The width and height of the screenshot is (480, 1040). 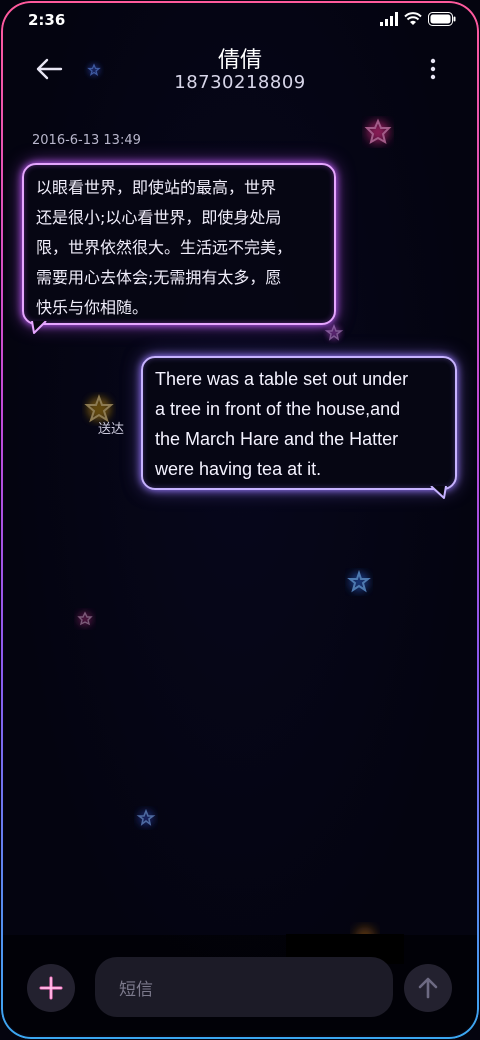 What do you see at coordinates (282, 379) in the screenshot?
I see `message-line: There was a table set out under` at bounding box center [282, 379].